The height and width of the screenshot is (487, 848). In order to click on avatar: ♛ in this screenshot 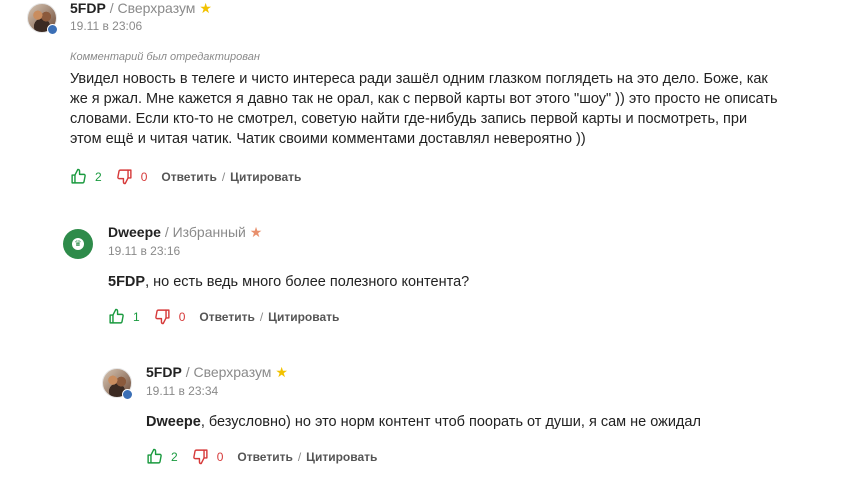, I will do `click(78, 244)`.